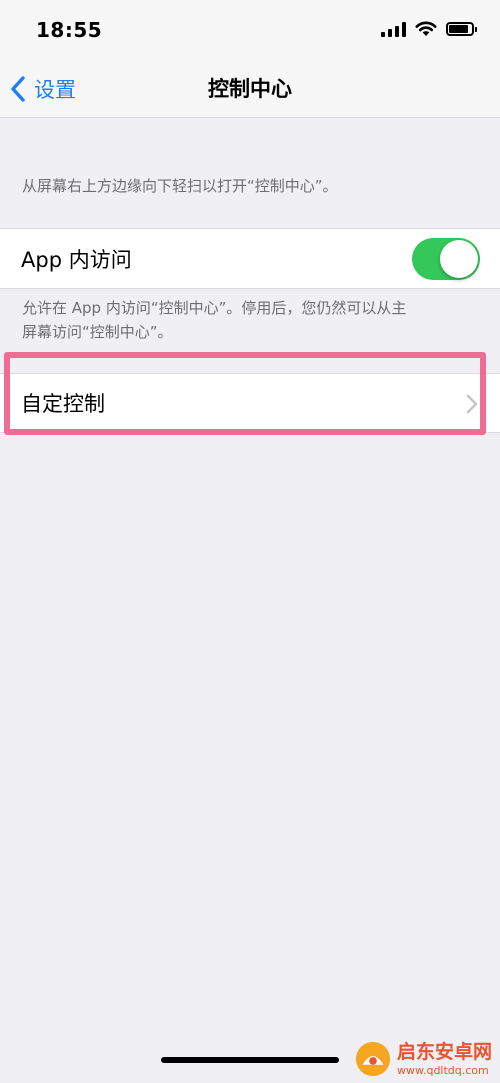  Describe the element at coordinates (472, 404) in the screenshot. I see `chevron-right-icon` at that location.